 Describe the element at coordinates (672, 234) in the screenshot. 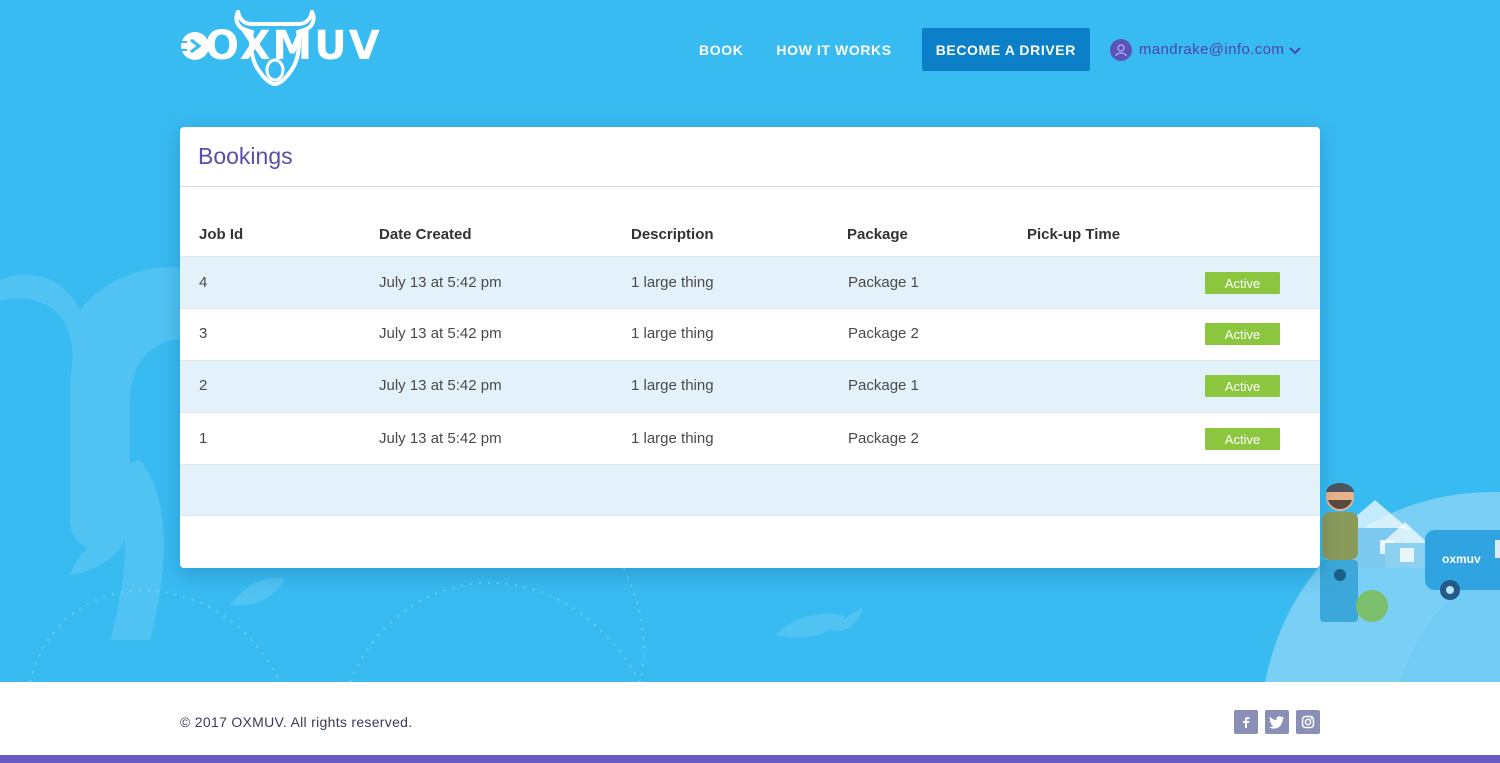

I see `column-description: Description` at that location.